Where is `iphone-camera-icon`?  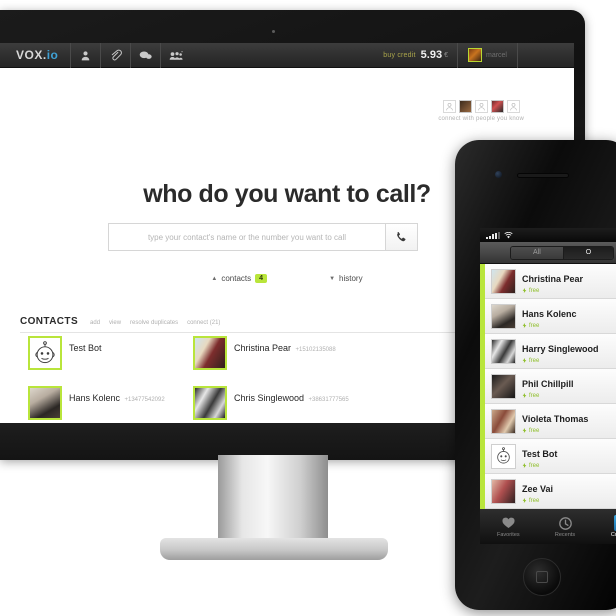 iphone-camera-icon is located at coordinates (498, 174).